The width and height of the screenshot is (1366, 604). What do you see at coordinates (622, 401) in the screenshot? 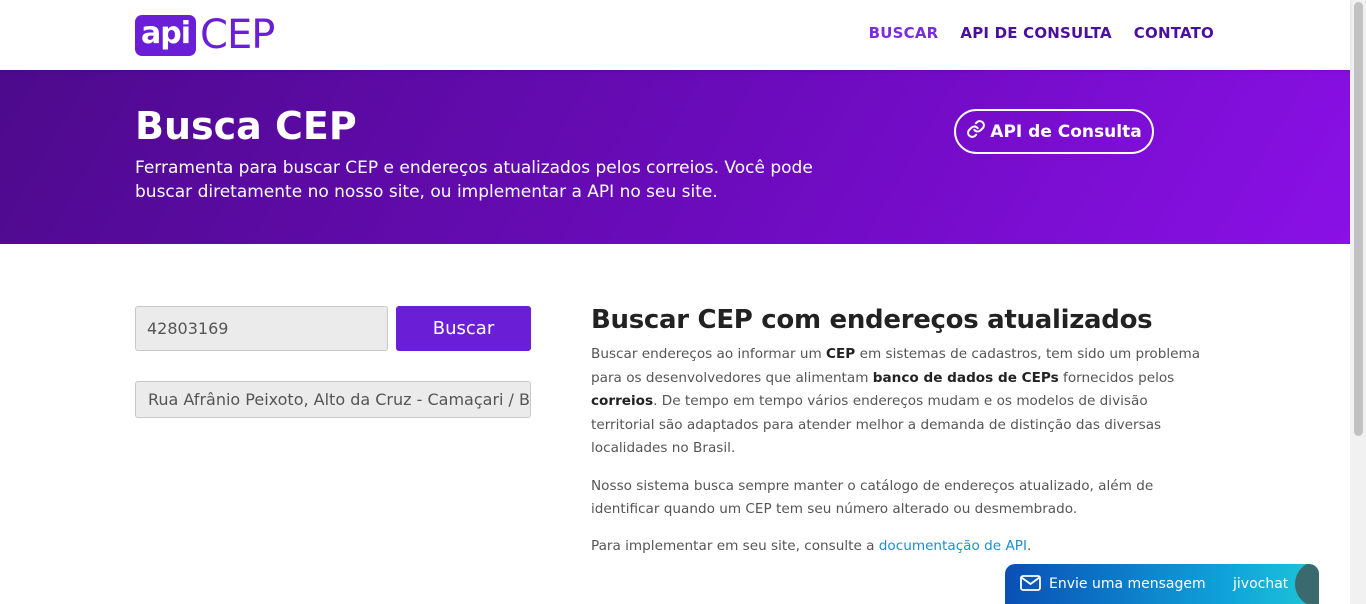
I see `bold-correios: correios` at bounding box center [622, 401].